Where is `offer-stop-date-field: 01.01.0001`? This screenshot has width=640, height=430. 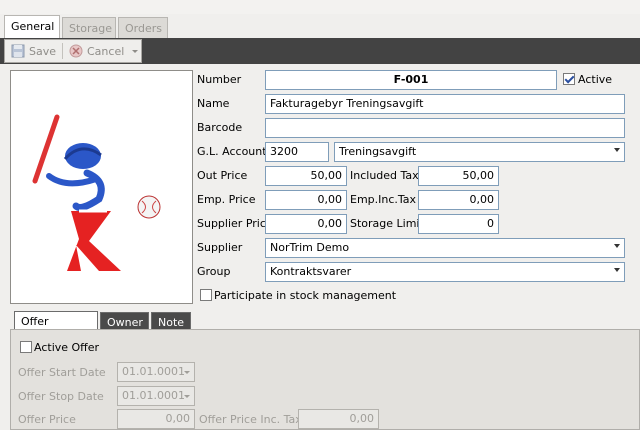 offer-stop-date-field: 01.01.0001 is located at coordinates (156, 396).